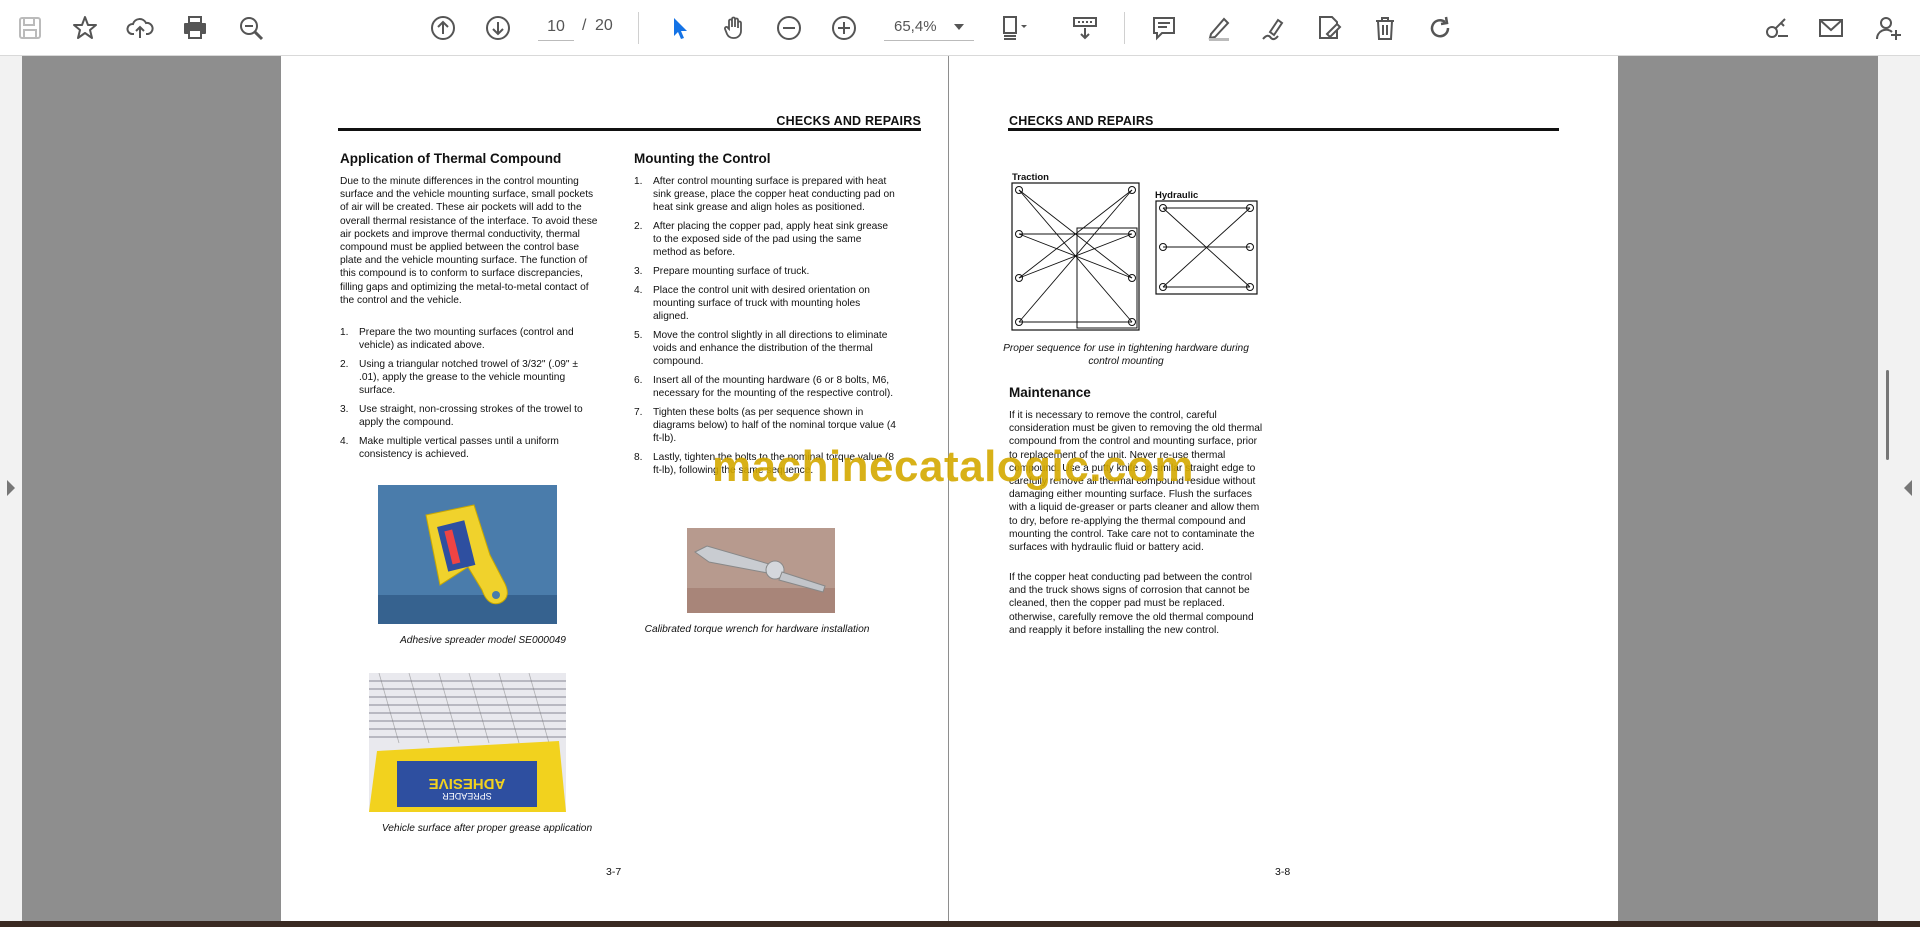  What do you see at coordinates (604, 25) in the screenshot?
I see `page-total: 20` at bounding box center [604, 25].